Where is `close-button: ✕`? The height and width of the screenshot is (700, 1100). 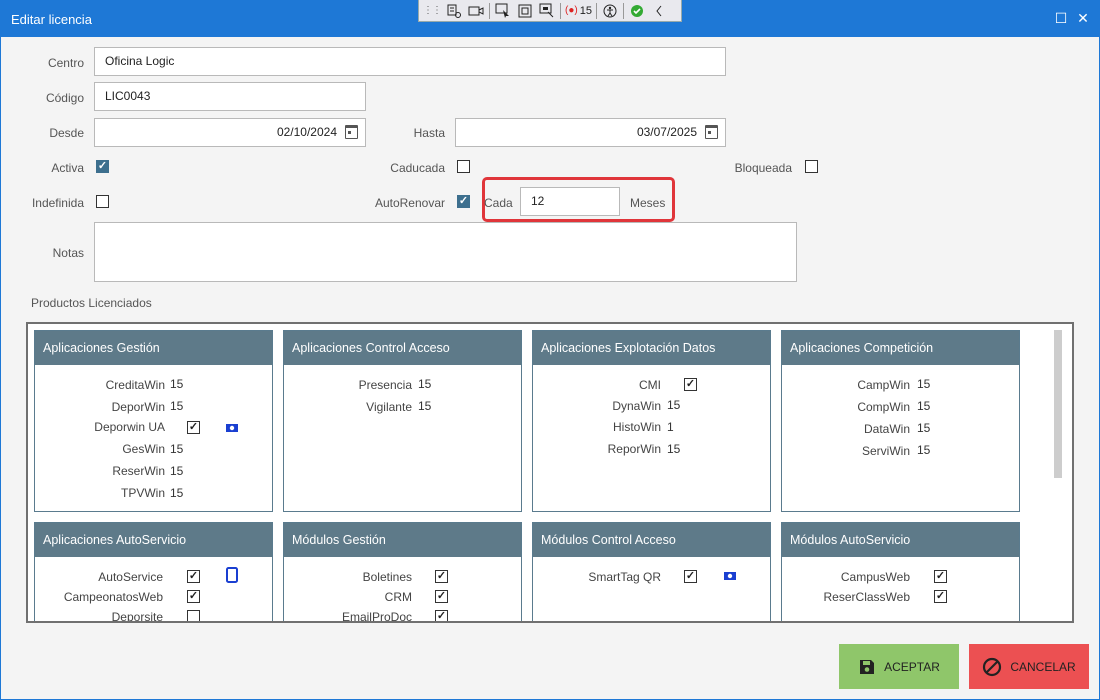 close-button: ✕ is located at coordinates (1083, 18).